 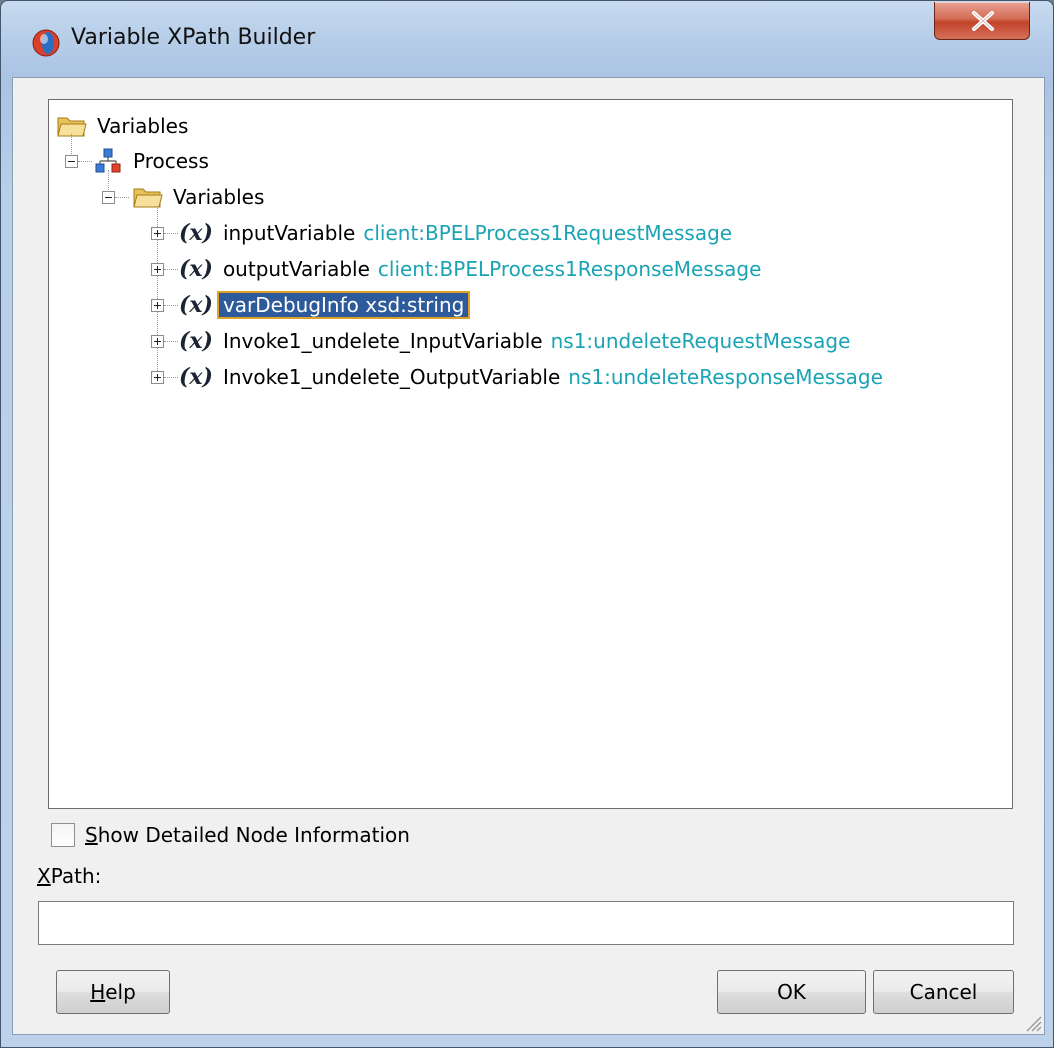 I want to click on title-bar: Variable XPath Builder, so click(x=527, y=39).